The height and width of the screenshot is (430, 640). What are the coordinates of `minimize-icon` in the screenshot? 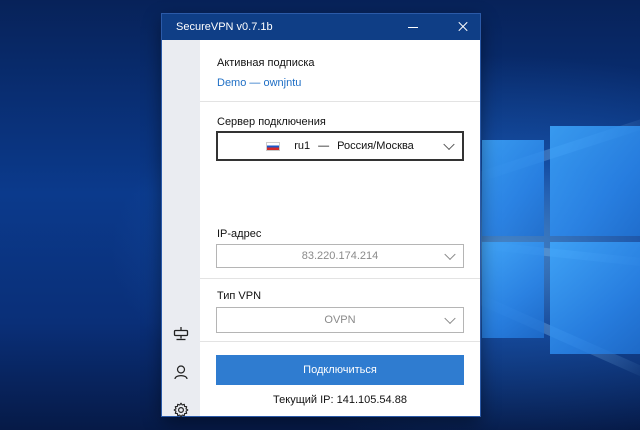 It's located at (413, 27).